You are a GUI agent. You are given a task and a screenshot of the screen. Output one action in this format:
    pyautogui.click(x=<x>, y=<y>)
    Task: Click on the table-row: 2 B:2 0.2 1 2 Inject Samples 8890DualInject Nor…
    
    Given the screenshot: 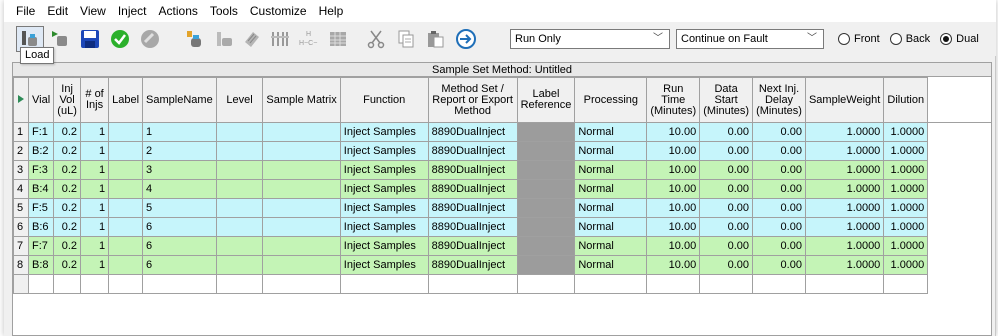 What is the action you would take?
    pyautogui.click(x=502, y=151)
    